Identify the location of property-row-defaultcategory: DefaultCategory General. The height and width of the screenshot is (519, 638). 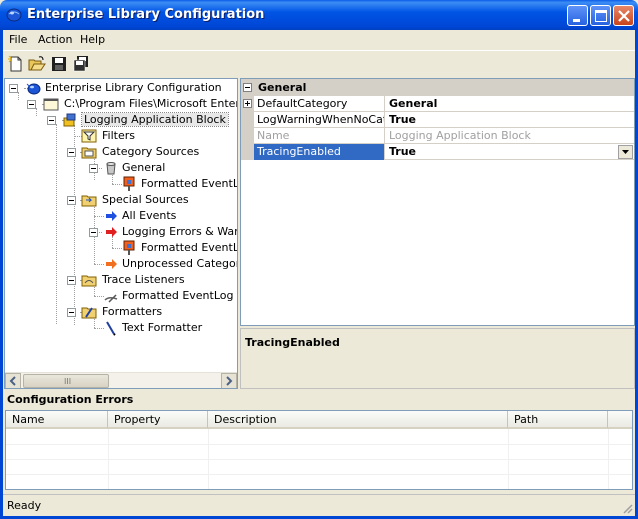
(437, 104).